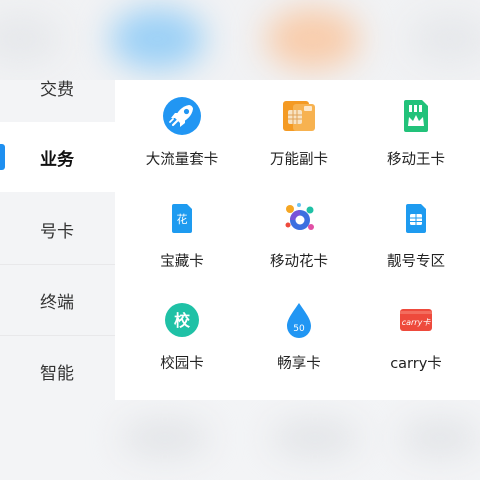  What do you see at coordinates (182, 364) in the screenshot?
I see `grid-item-label: 校园卡` at bounding box center [182, 364].